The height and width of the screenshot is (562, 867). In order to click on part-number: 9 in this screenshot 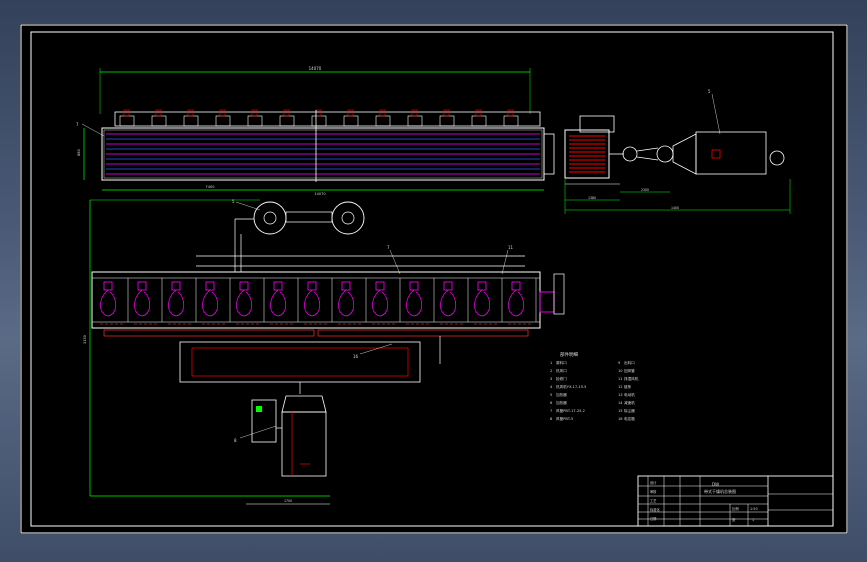, I will do `click(619, 363)`.